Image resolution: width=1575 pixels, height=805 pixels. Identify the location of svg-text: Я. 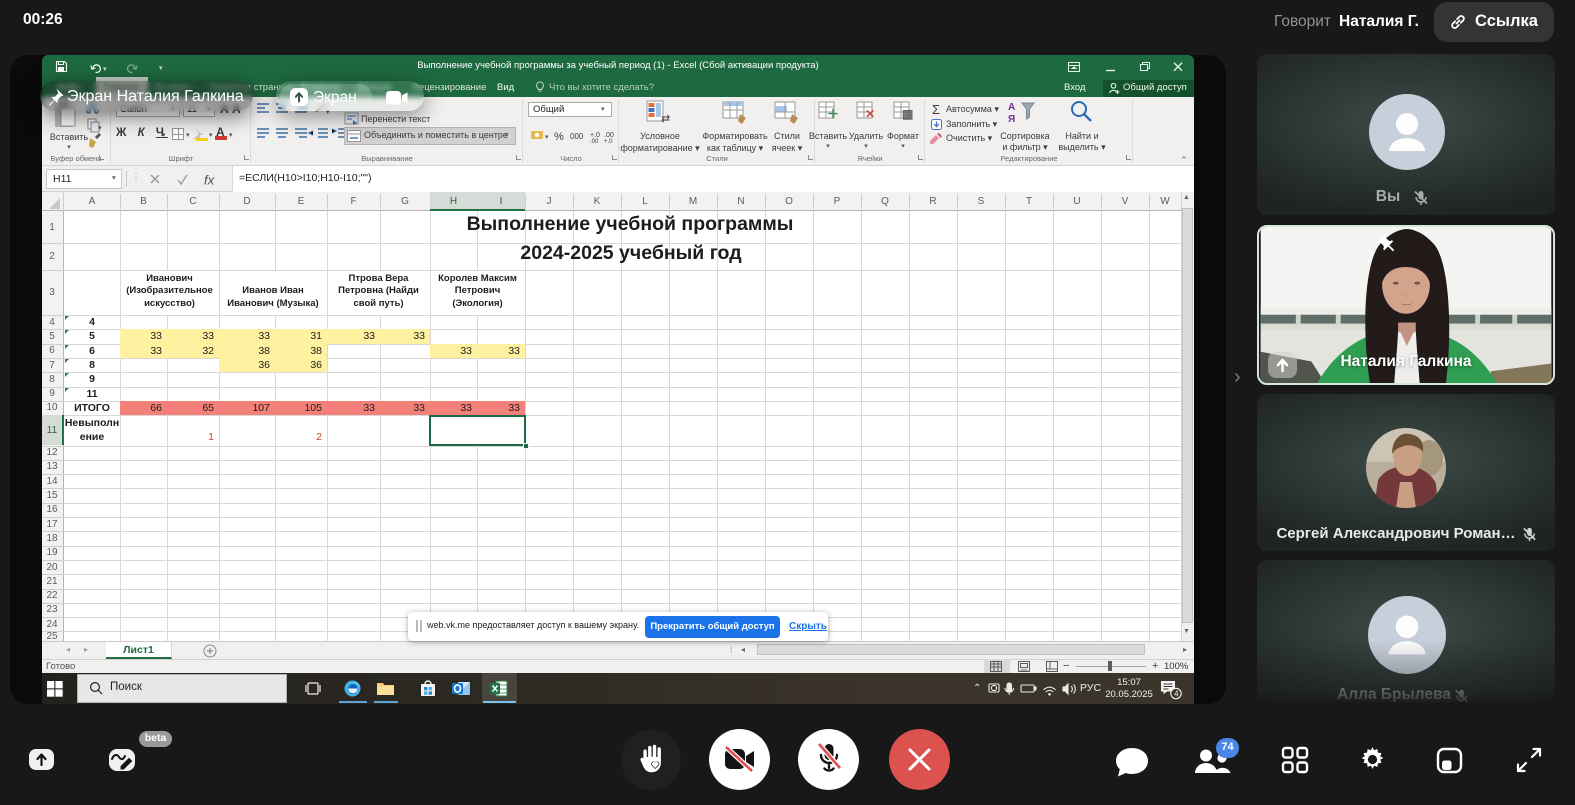
(1011, 119).